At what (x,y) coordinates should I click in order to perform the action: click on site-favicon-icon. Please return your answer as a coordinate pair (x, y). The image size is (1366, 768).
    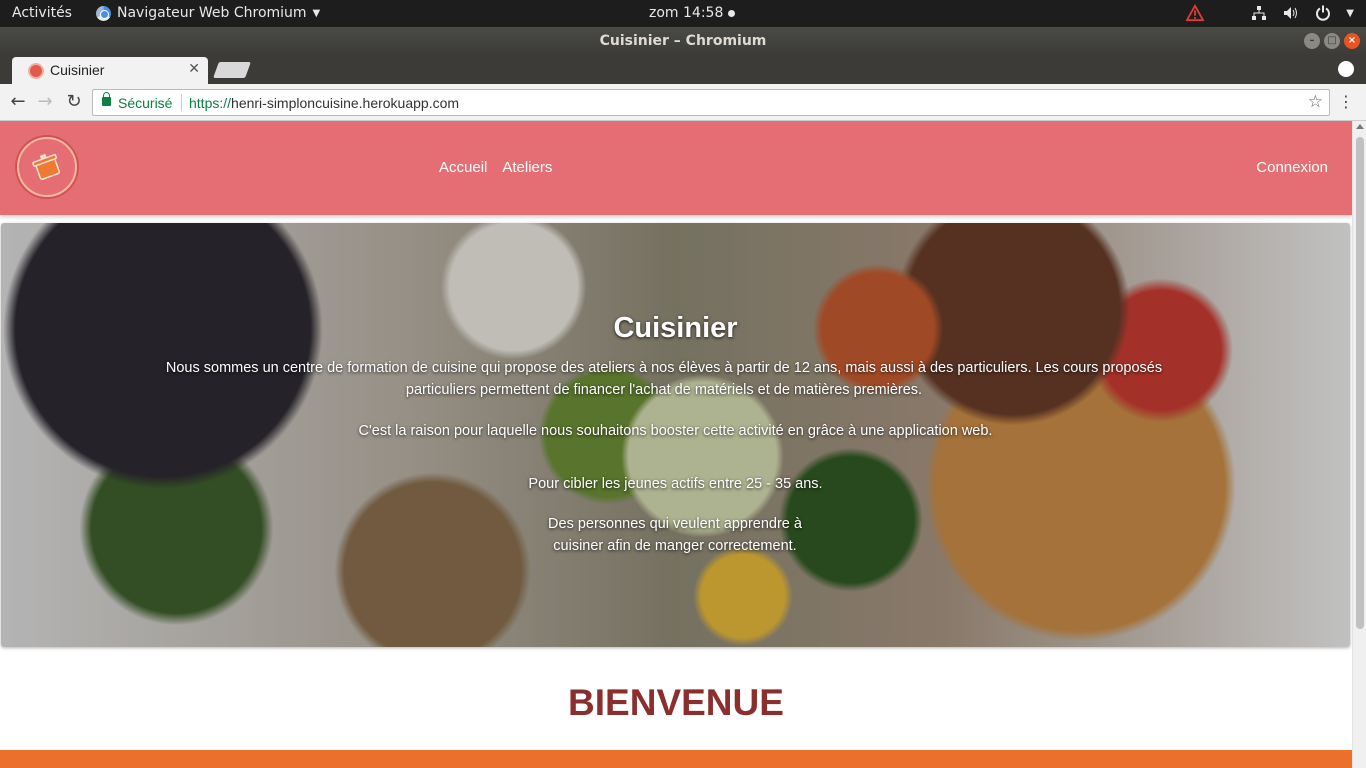
    Looking at the image, I should click on (36, 71).